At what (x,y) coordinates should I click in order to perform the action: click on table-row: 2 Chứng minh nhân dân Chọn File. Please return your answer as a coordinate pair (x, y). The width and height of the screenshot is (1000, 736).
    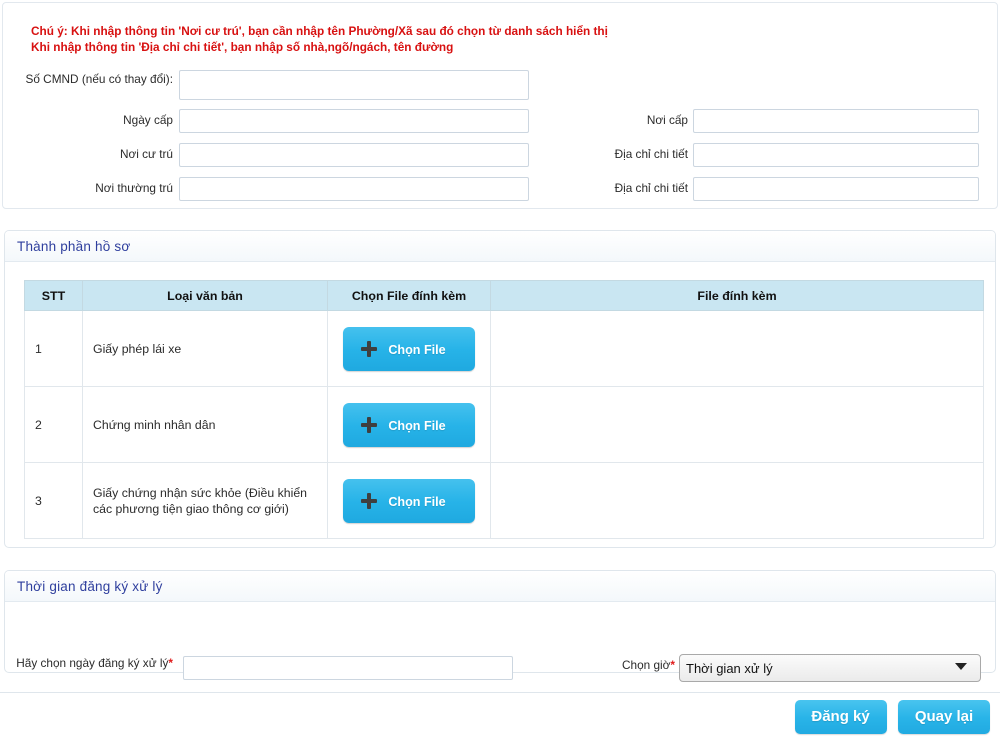
    Looking at the image, I should click on (504, 424).